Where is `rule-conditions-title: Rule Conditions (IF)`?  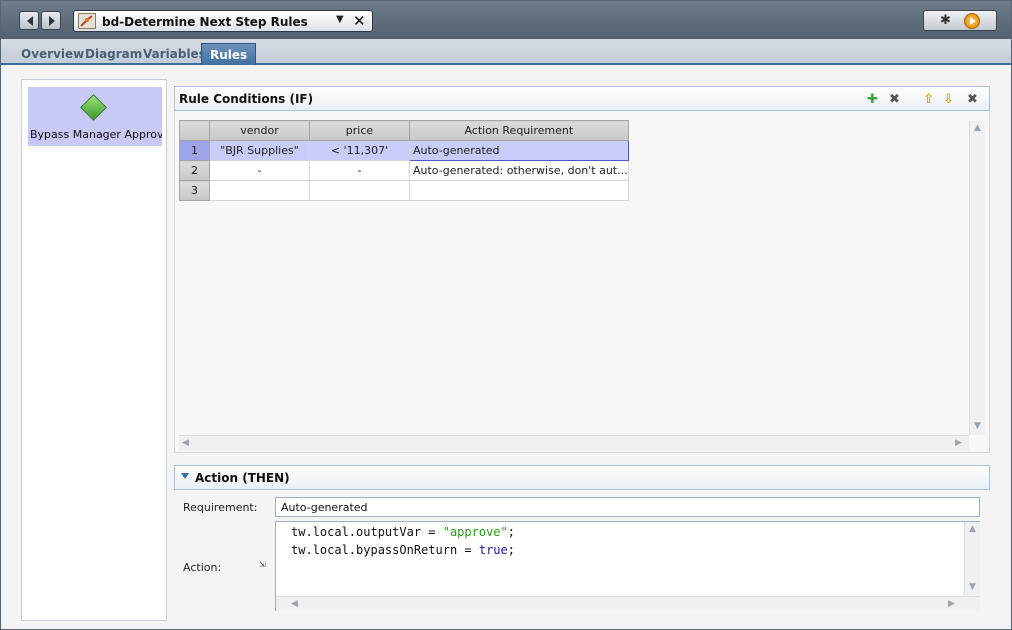 rule-conditions-title: Rule Conditions (IF) is located at coordinates (246, 99).